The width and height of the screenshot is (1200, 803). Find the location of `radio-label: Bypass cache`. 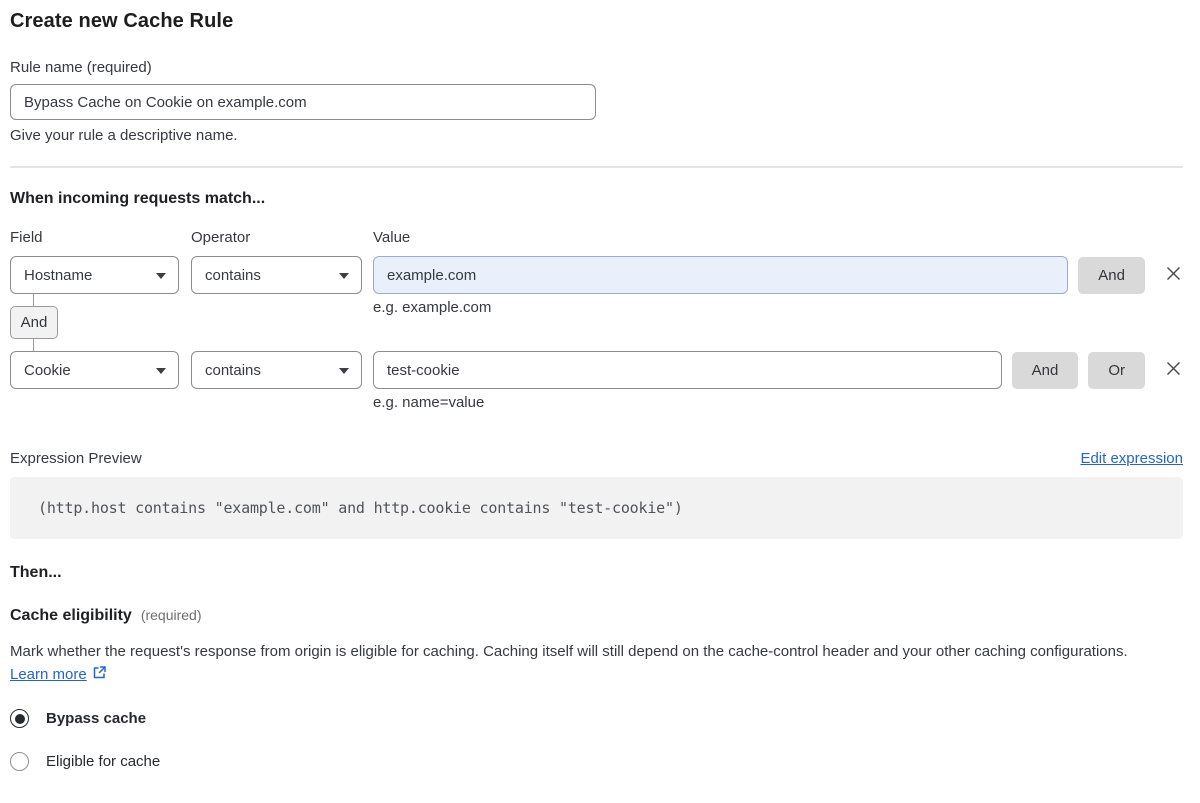

radio-label: Bypass cache is located at coordinates (96, 718).